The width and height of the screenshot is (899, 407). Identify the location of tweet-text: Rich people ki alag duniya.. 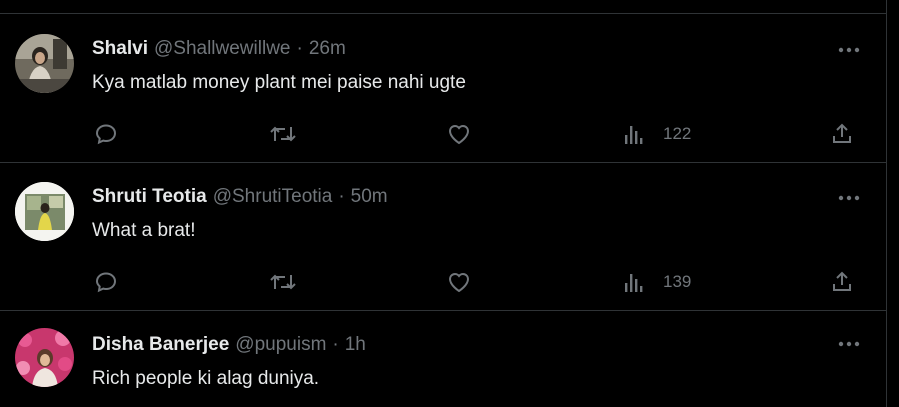
(206, 378).